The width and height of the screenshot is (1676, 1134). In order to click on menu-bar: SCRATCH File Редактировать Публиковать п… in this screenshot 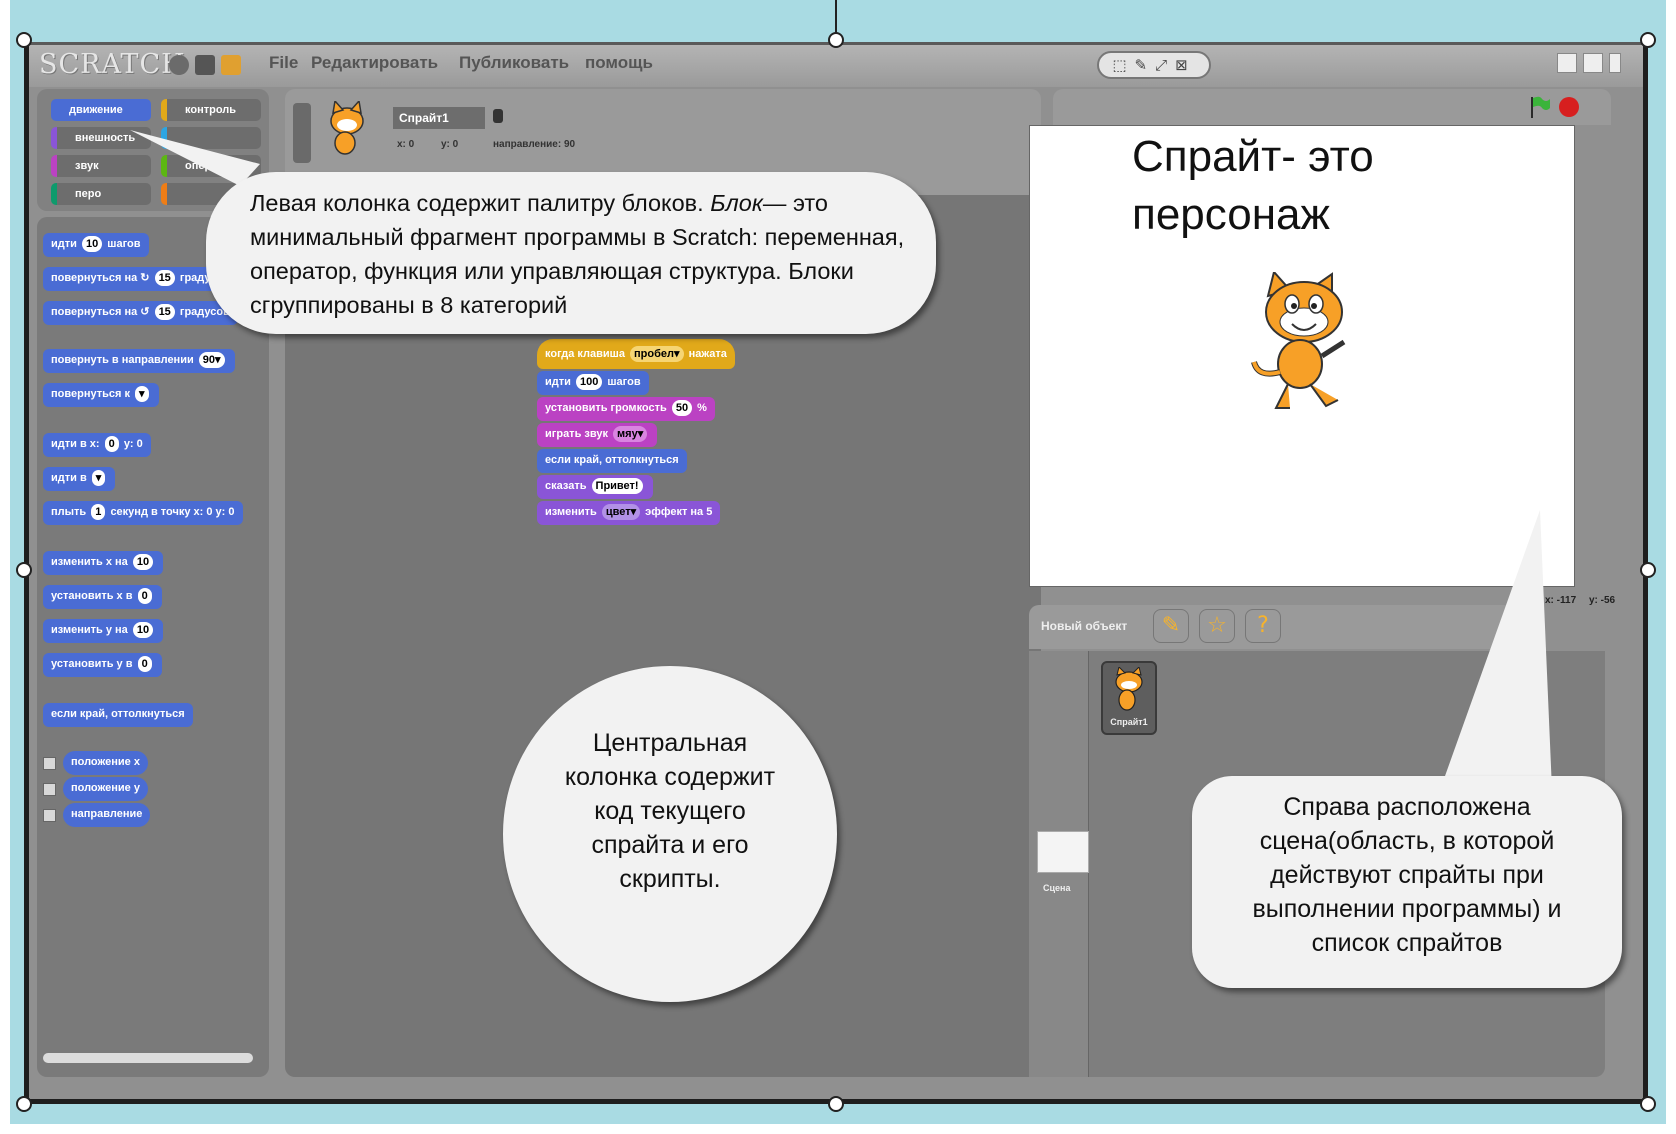, I will do `click(836, 66)`.